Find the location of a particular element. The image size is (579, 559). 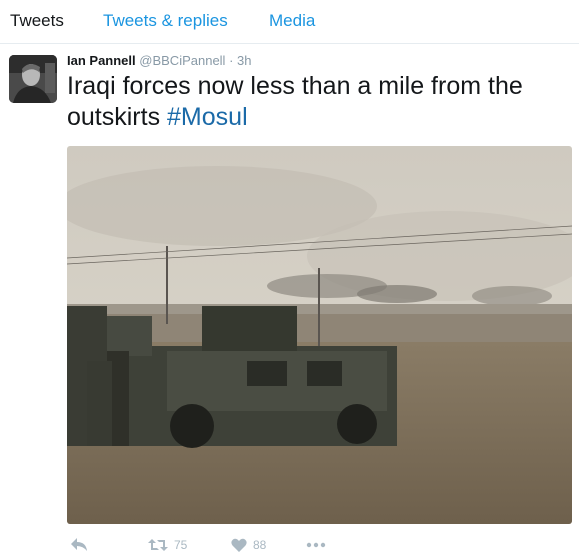

reply-button is located at coordinates (79, 545).